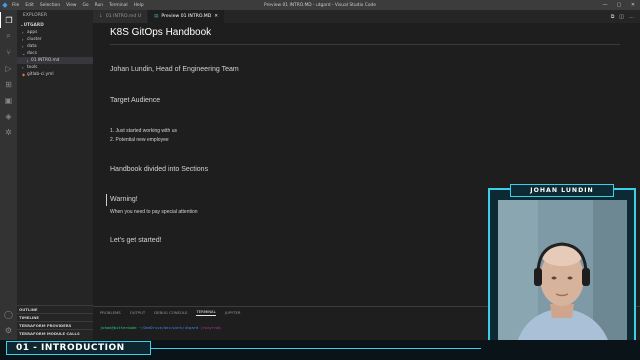  Describe the element at coordinates (40, 74) in the screenshot. I see `tree-item-label: gitlab-ci.yml` at that location.